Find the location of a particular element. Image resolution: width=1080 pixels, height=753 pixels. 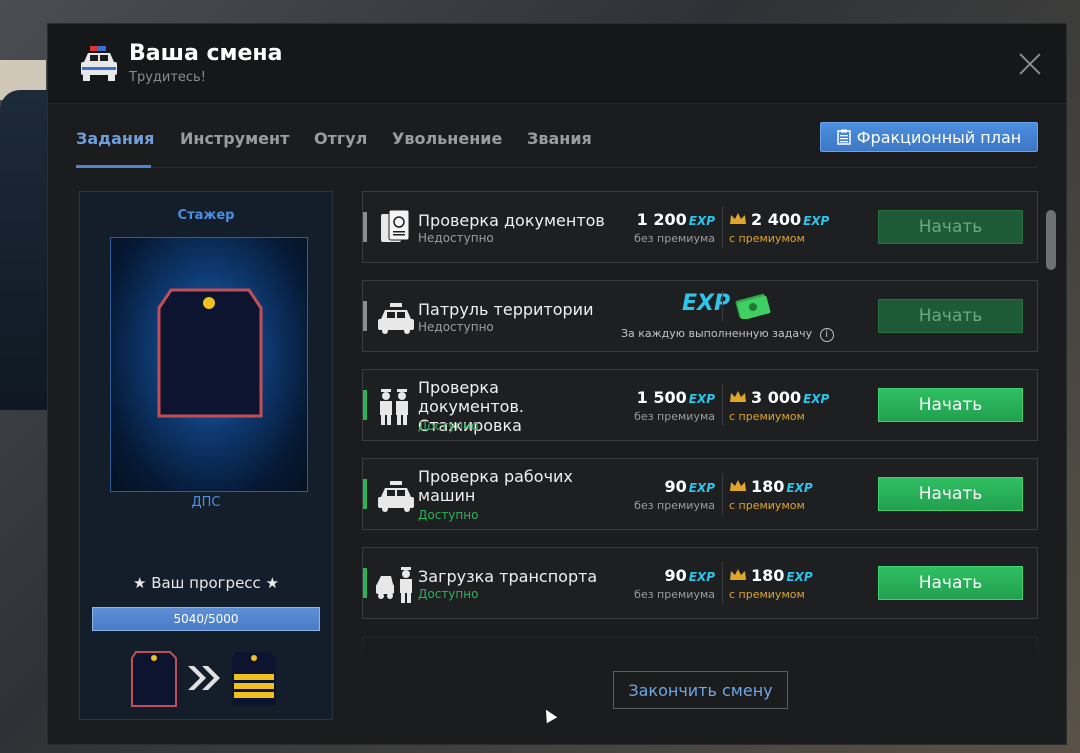

chevron-right-icon is located at coordinates (204, 678).